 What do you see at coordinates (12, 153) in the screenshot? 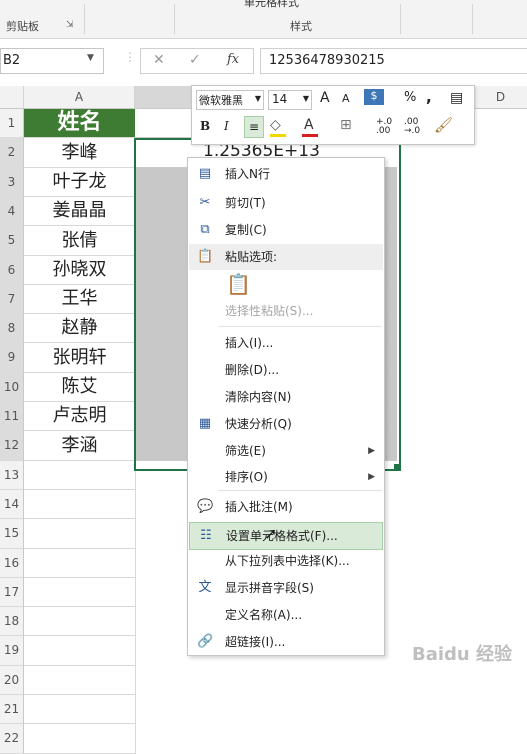
I see `row-header: 2` at bounding box center [12, 153].